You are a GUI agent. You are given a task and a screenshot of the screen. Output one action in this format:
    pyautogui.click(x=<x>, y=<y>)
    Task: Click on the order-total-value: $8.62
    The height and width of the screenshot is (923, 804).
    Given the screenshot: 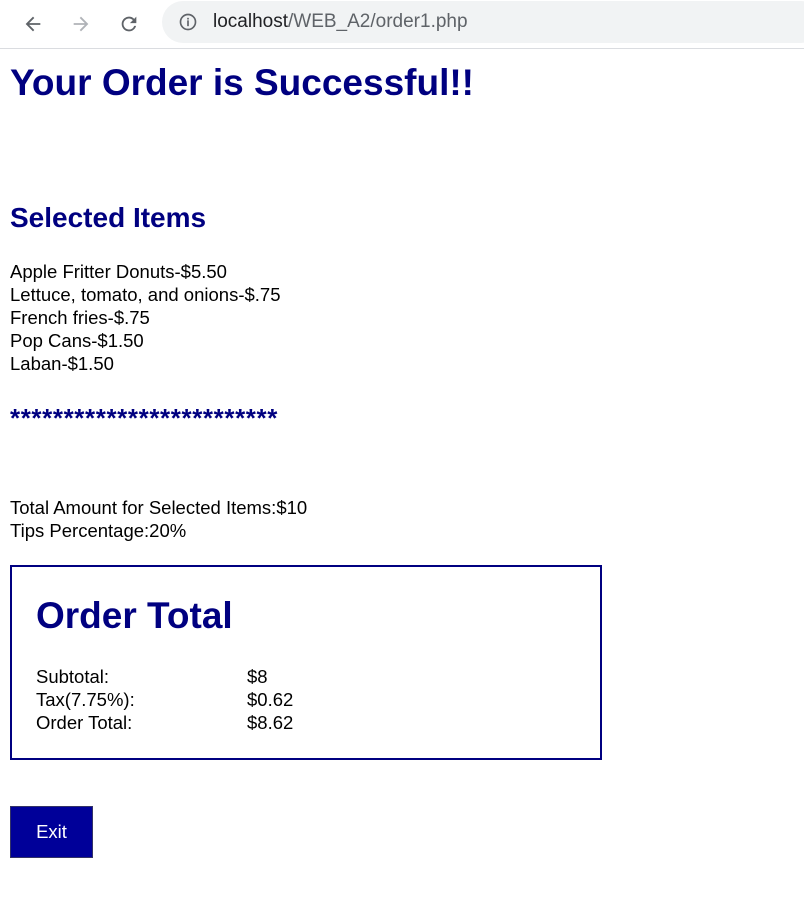 What is the action you would take?
    pyautogui.click(x=270, y=722)
    